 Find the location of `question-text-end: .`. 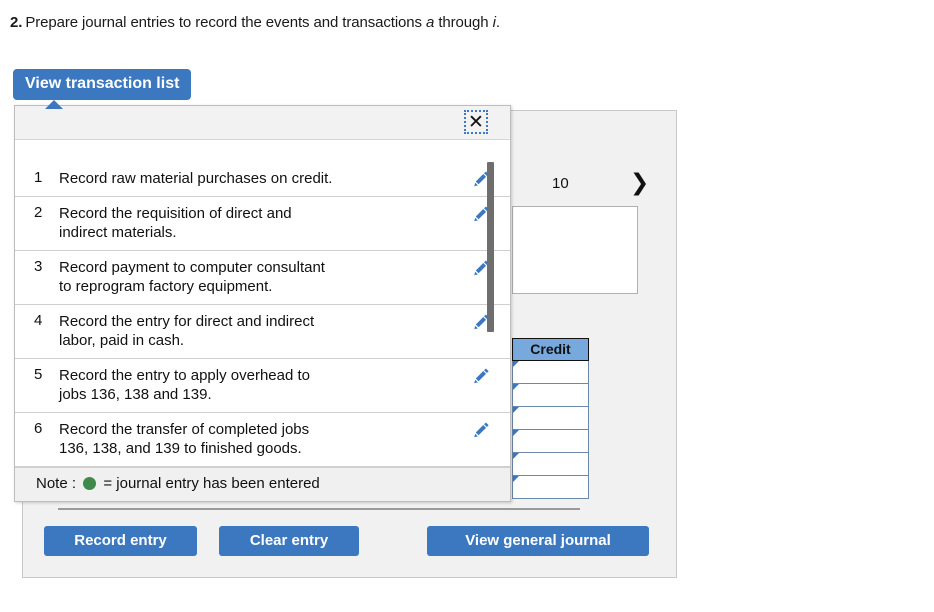

question-text-end: . is located at coordinates (497, 22).